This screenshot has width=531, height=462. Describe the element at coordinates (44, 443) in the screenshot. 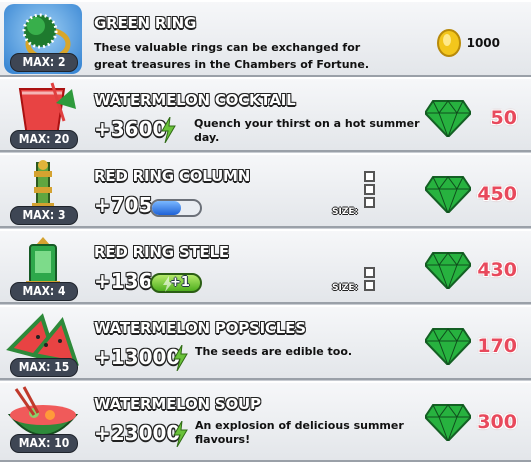

I see `max-badge: MAX: 10` at that location.